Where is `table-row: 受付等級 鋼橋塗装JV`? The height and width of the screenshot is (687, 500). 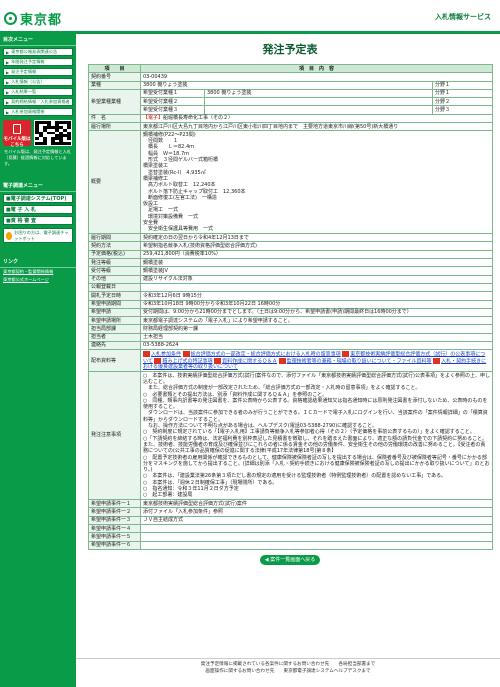 table-row: 受付等級 鋼橋塗装JV is located at coordinates (291, 271).